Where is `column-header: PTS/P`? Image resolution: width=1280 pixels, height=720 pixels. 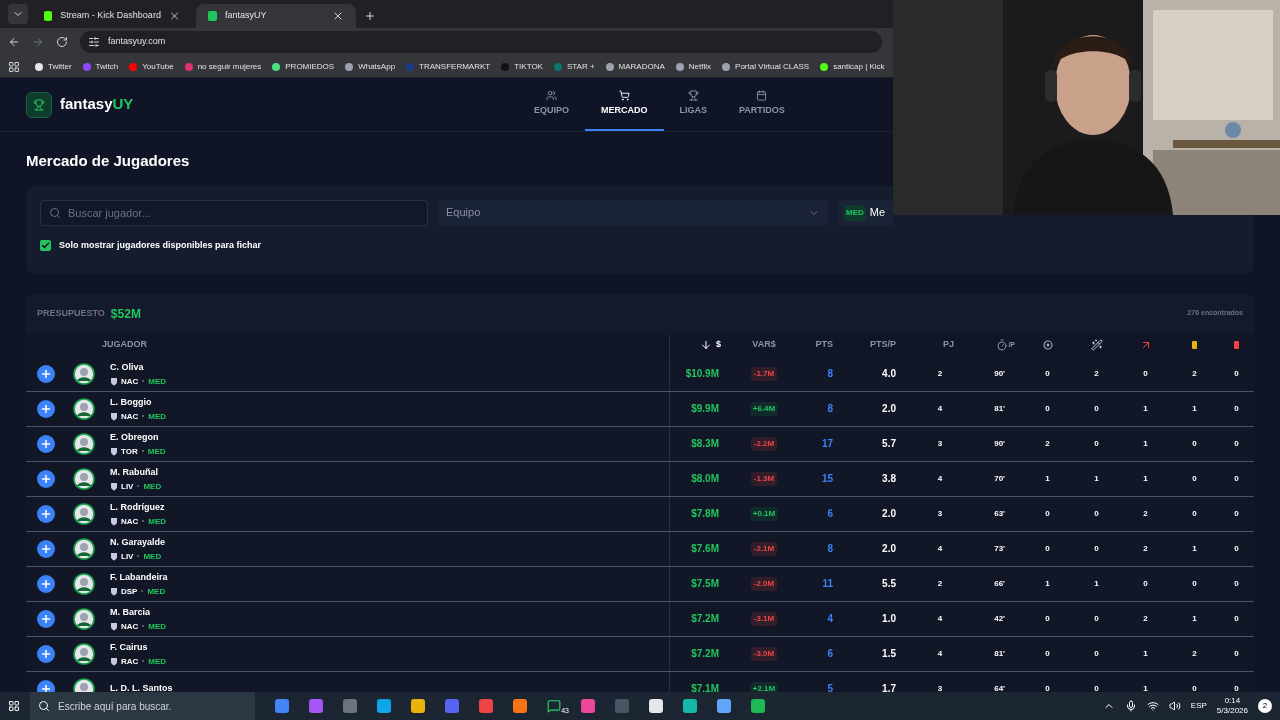 column-header: PTS/P is located at coordinates (883, 345).